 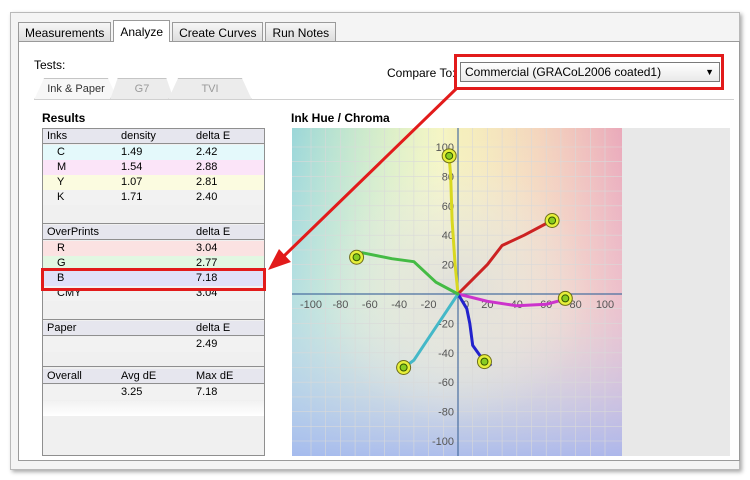 What do you see at coordinates (370, 172) in the screenshot?
I see `callout-arrow-line` at bounding box center [370, 172].